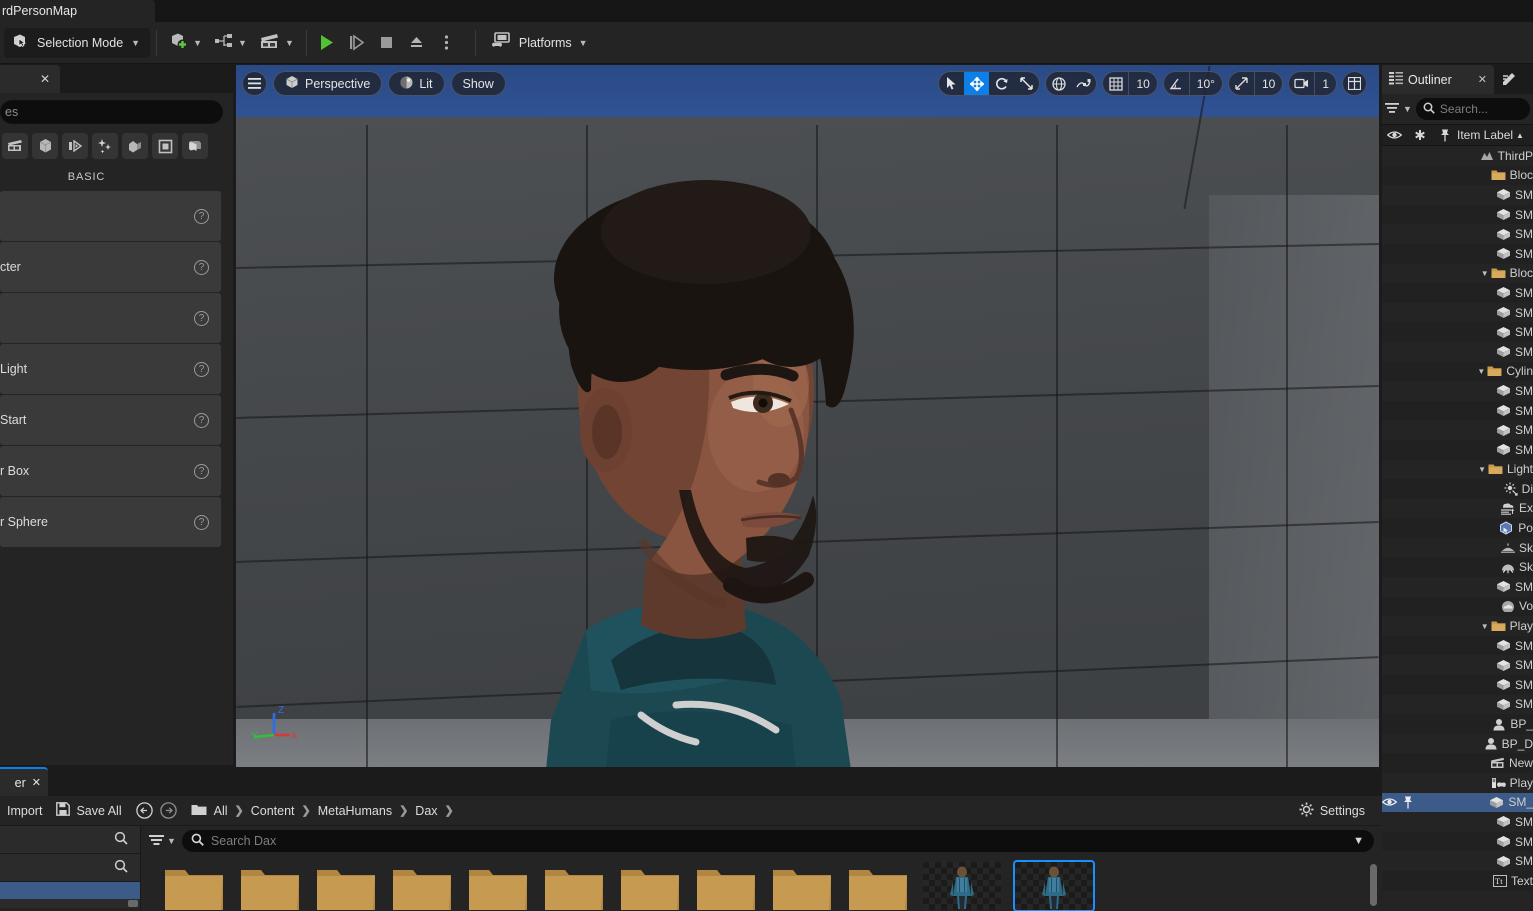 The height and width of the screenshot is (911, 1533). I want to click on platforms-dropdown: Platforms ▼, so click(539, 43).